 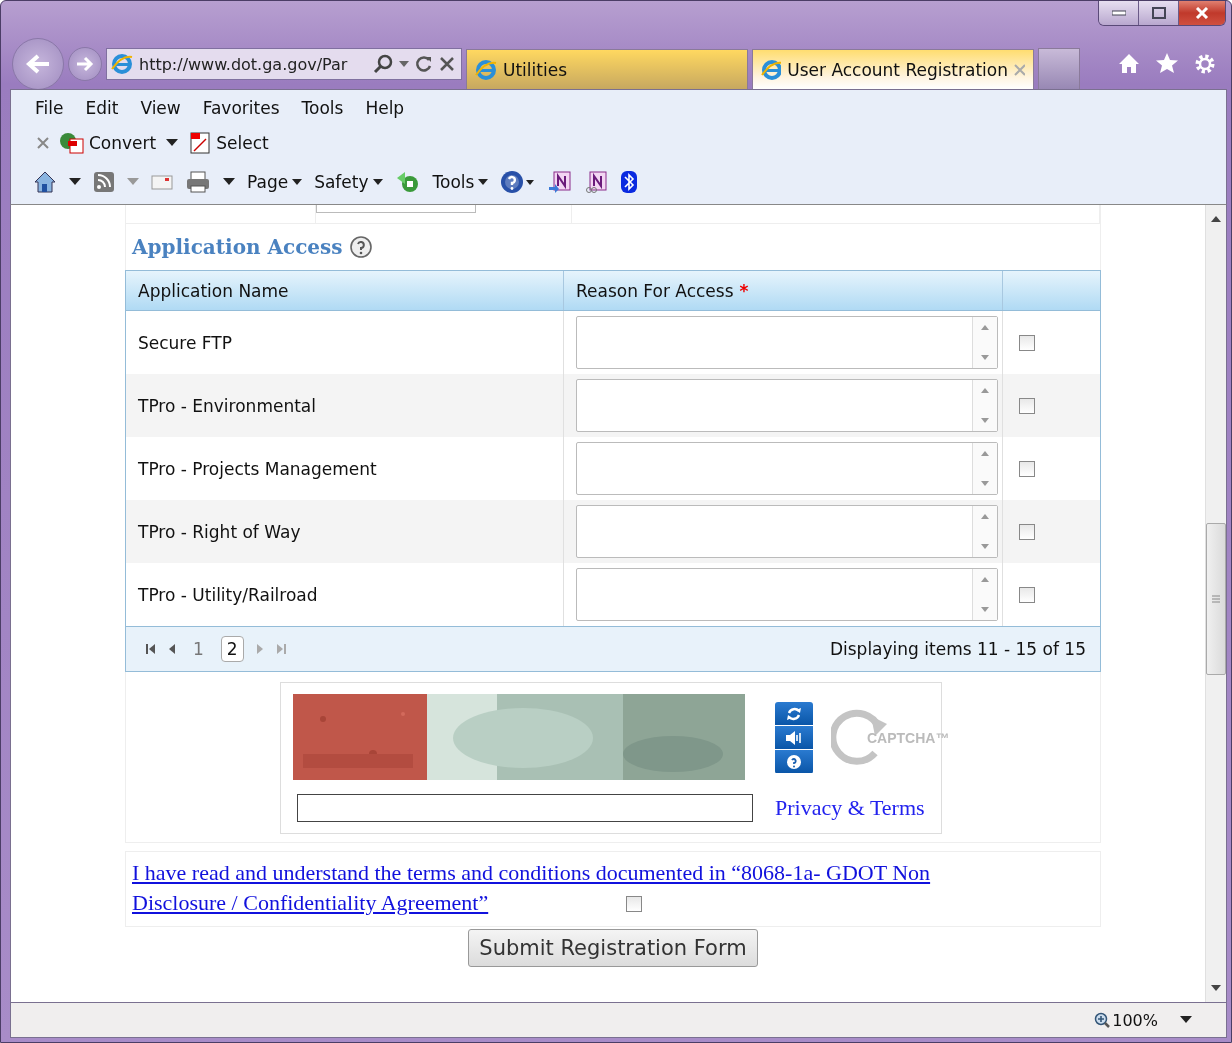 What do you see at coordinates (162, 182) in the screenshot?
I see `mail-icon` at bounding box center [162, 182].